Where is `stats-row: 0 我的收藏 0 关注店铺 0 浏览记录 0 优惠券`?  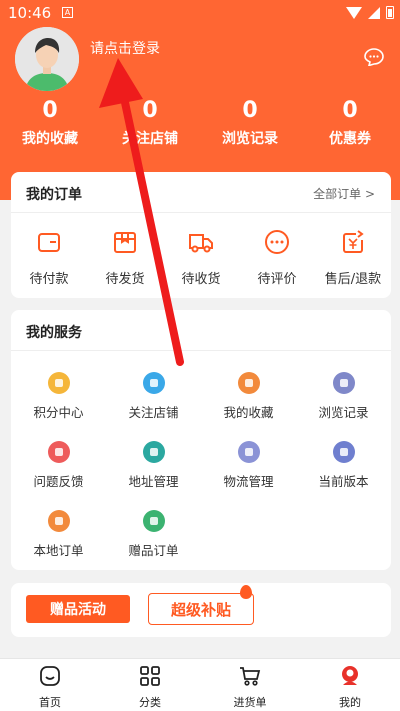 stats-row: 0 我的收藏 0 关注店铺 0 浏览记录 0 优惠券 is located at coordinates (200, 126).